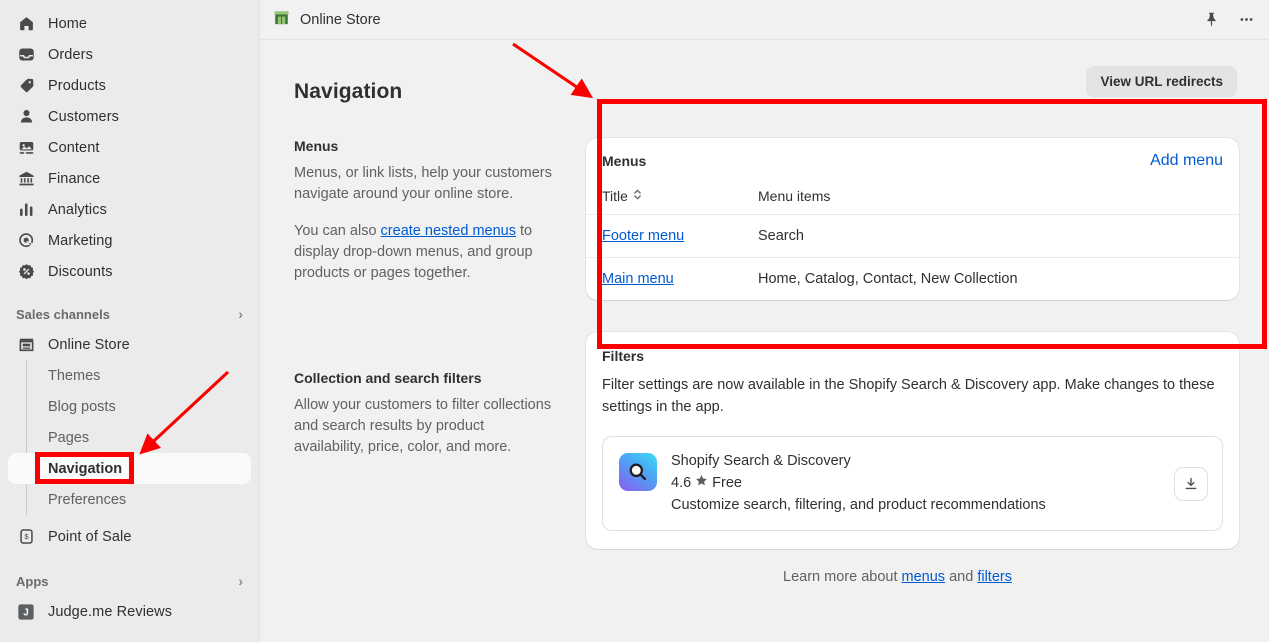 This screenshot has height=642, width=1269. Describe the element at coordinates (129, 468) in the screenshot. I see `sidebar-subitem-navigation: Navigation` at that location.